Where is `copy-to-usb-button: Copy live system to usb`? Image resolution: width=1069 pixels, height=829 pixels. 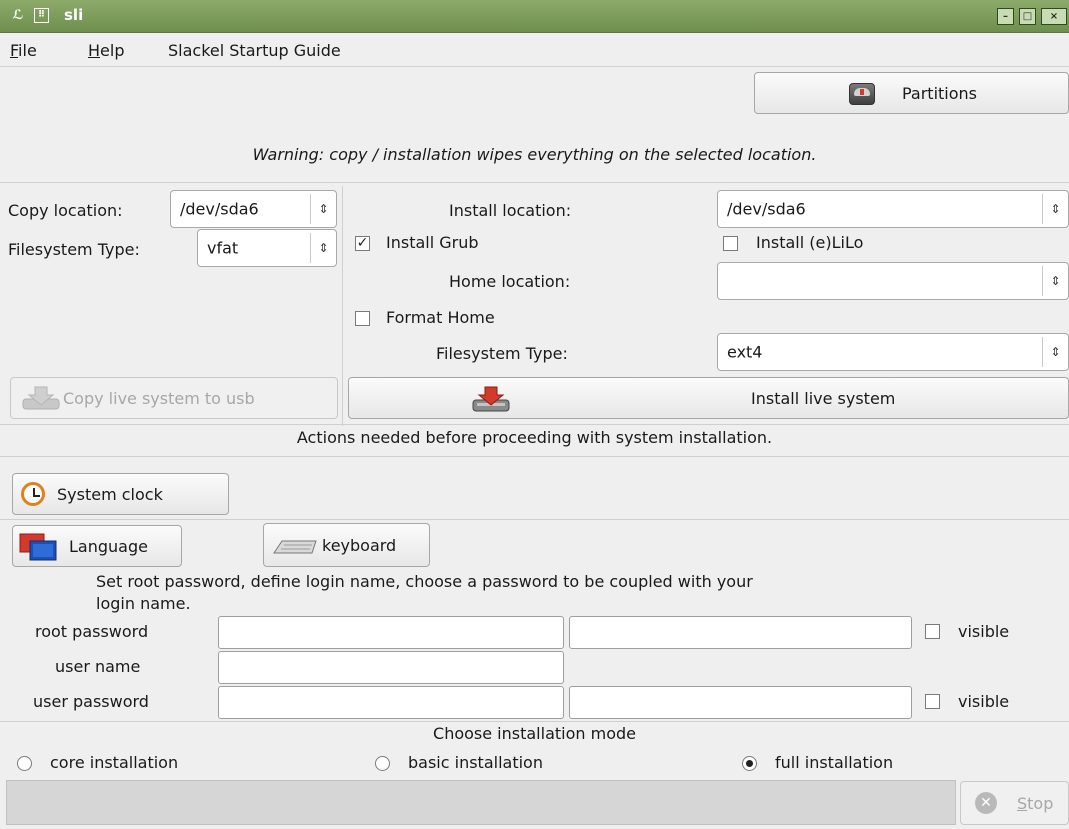 copy-to-usb-button: Copy live system to usb is located at coordinates (174, 398).